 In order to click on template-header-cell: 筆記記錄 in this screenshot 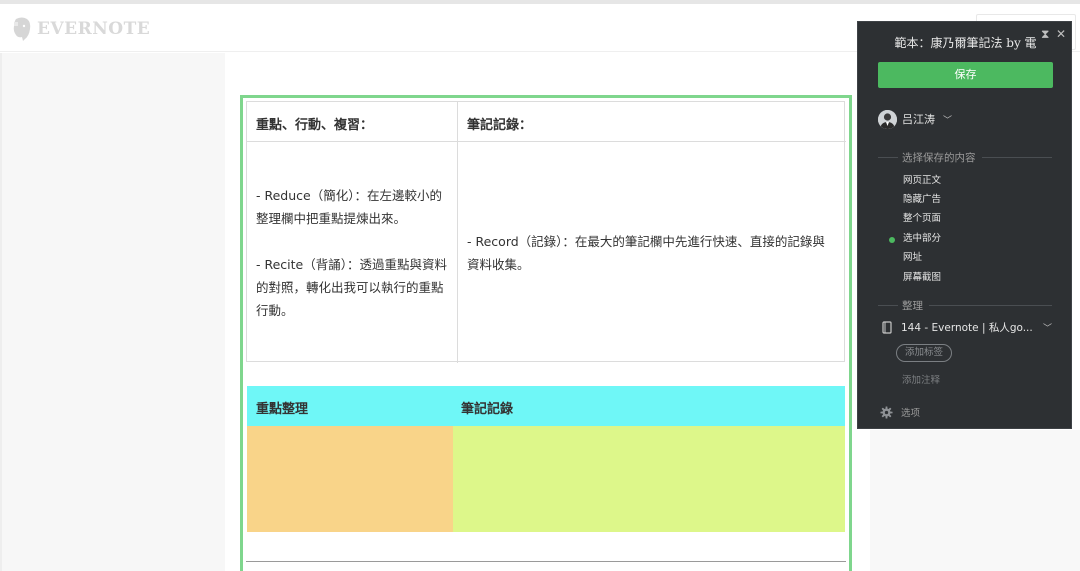, I will do `click(487, 409)`.